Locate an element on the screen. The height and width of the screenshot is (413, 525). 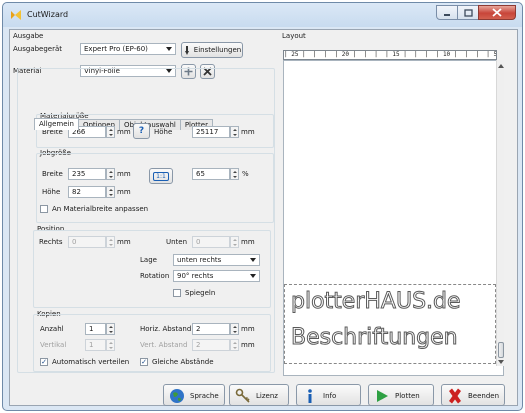
preview-text-line-2: Beschriftungen is located at coordinates (375, 338).